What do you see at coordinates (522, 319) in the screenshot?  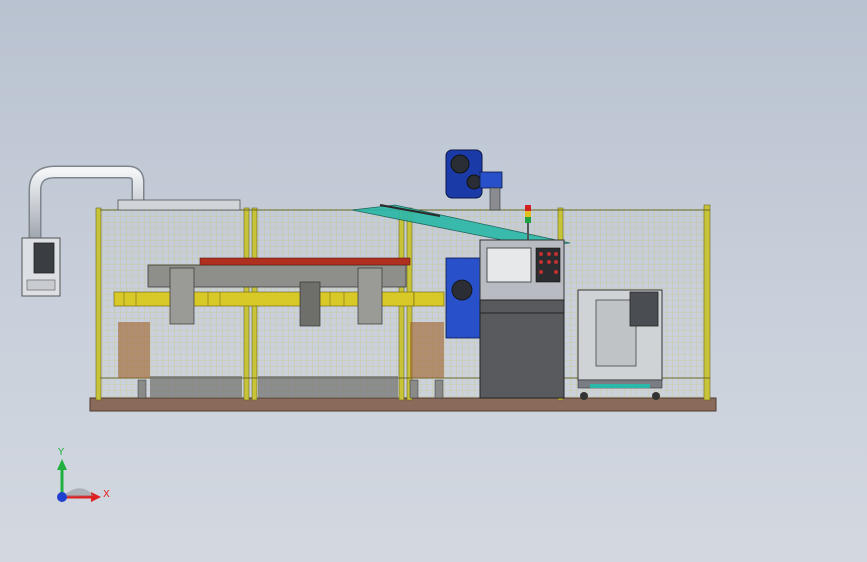 I see `control-cabinet-icon` at bounding box center [522, 319].